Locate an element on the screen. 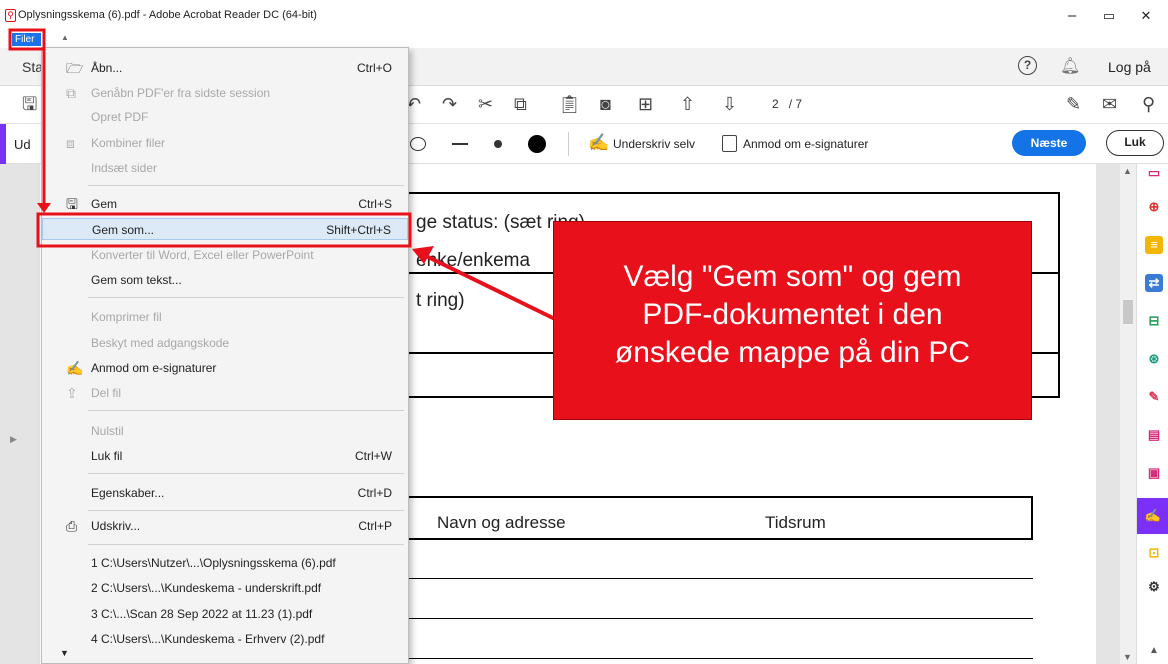  sign-icon: ✎ is located at coordinates (1073, 104).